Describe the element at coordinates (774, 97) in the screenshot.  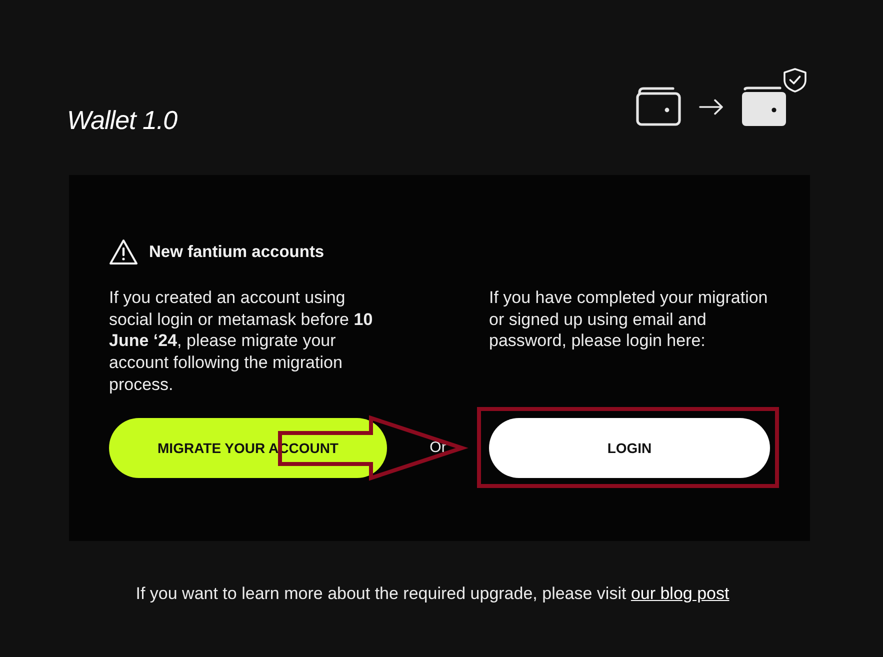
I see `wallet-shield-icon` at that location.